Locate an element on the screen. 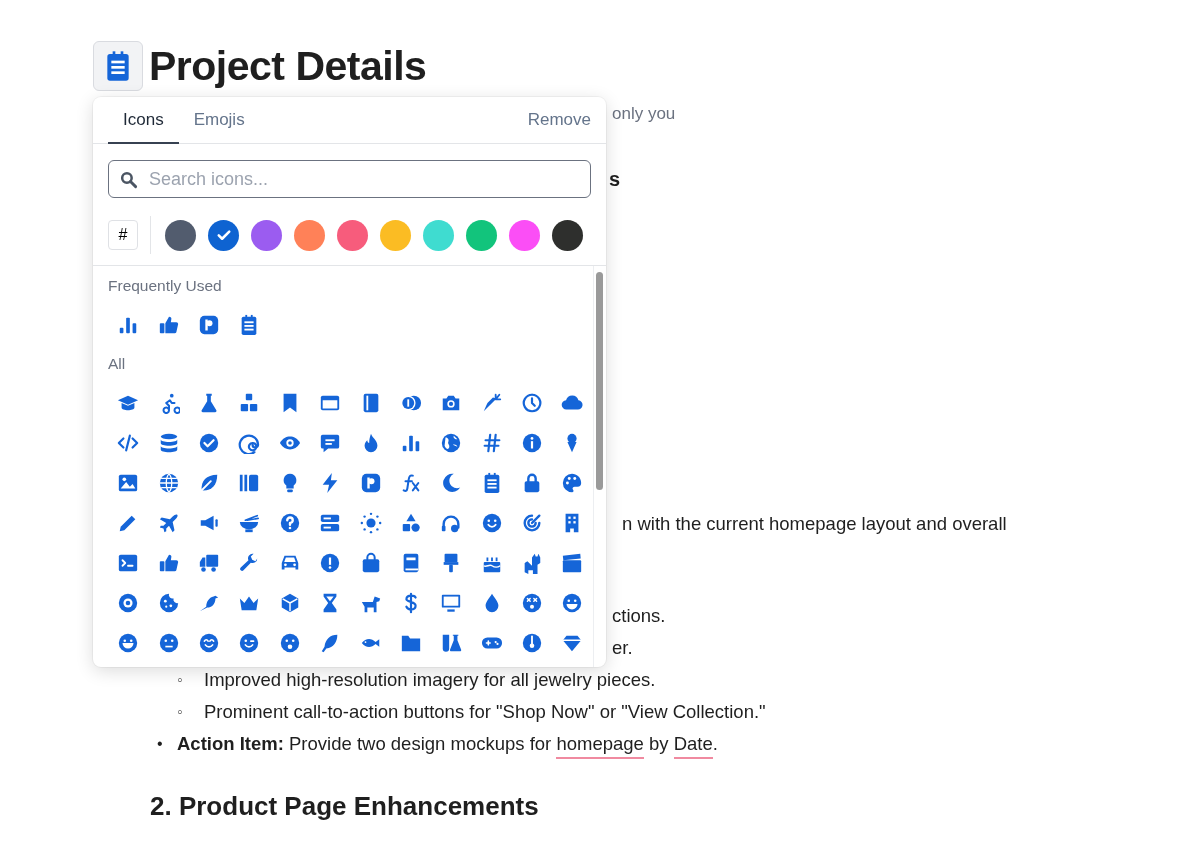 Image resolution: width=1195 pixels, height=844 pixels. monitor-icon is located at coordinates (451, 603).